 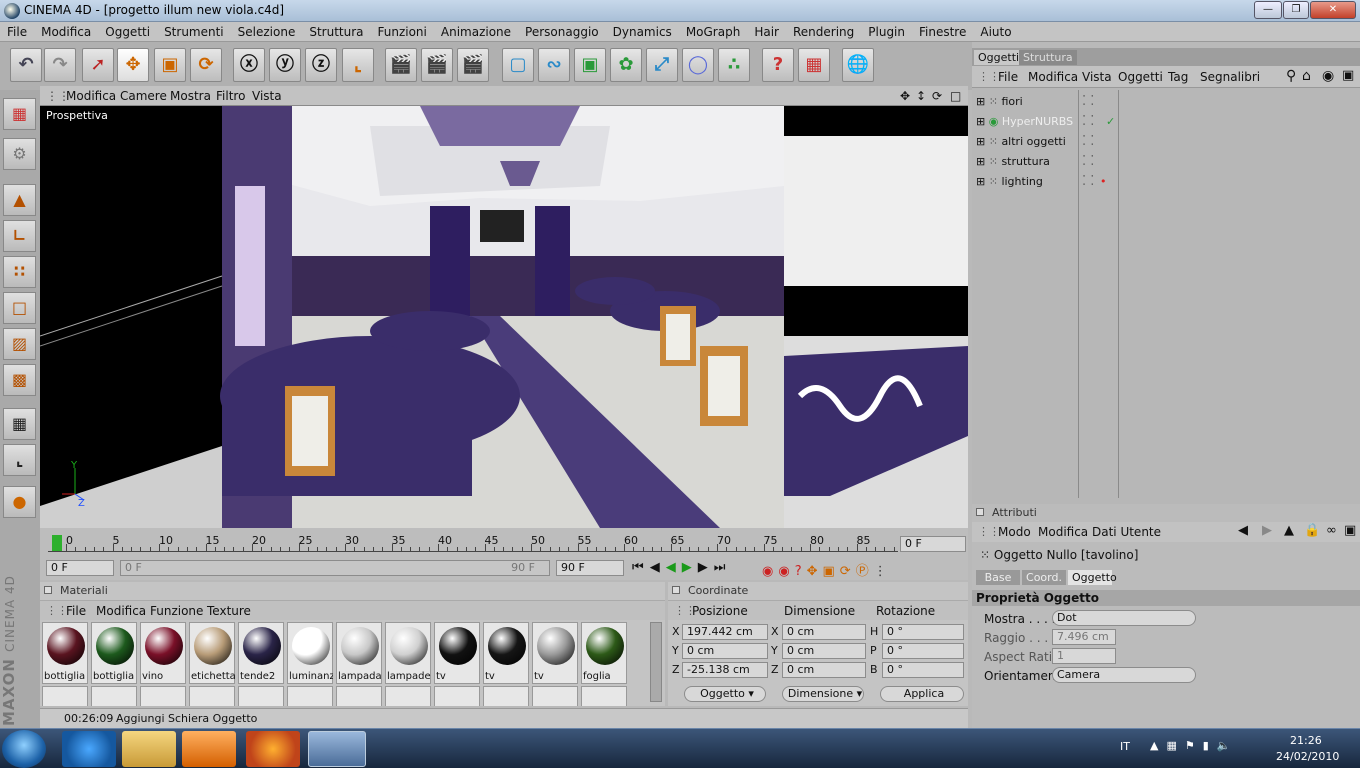 I want to click on tab-base: Base, so click(x=998, y=577).